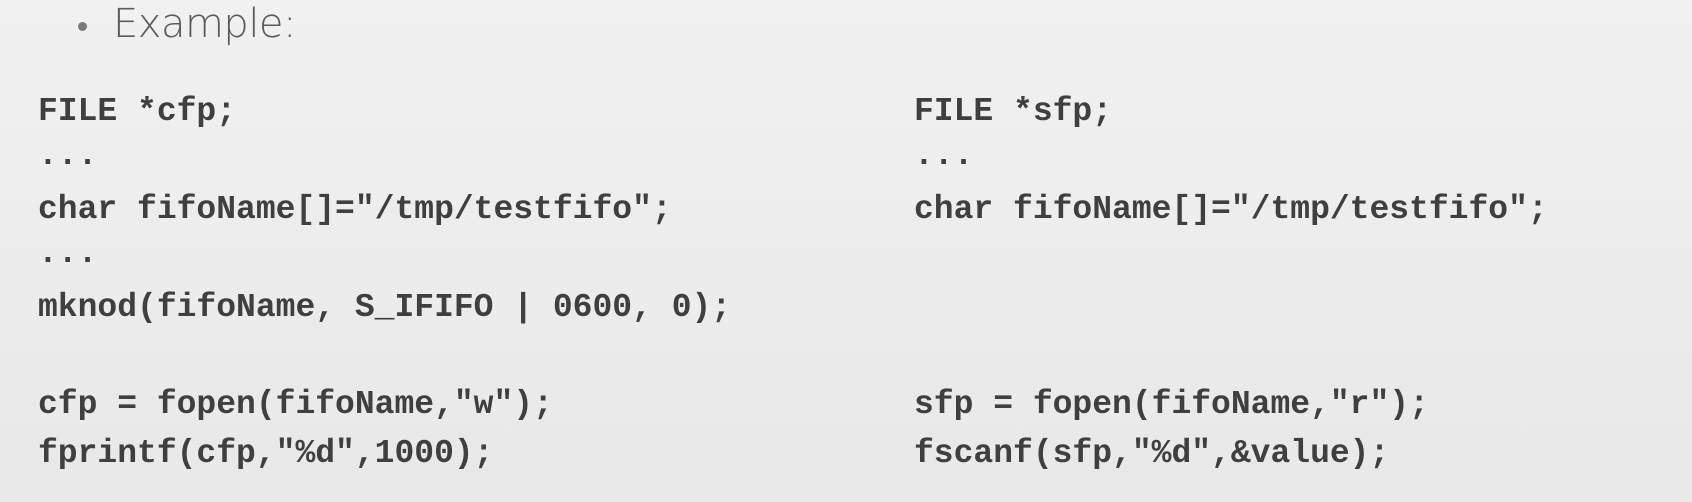 The image size is (1692, 502). I want to click on code-line: FILE *sfp;, so click(1013, 111).